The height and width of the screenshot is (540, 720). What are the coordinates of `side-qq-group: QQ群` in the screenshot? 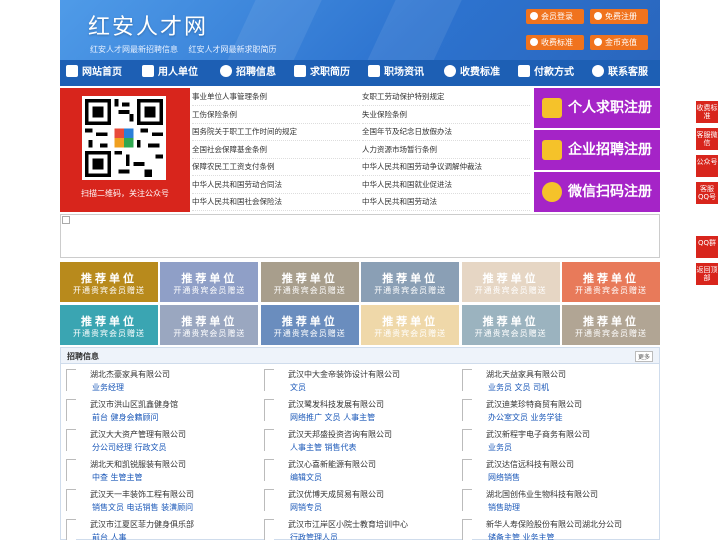 It's located at (707, 247).